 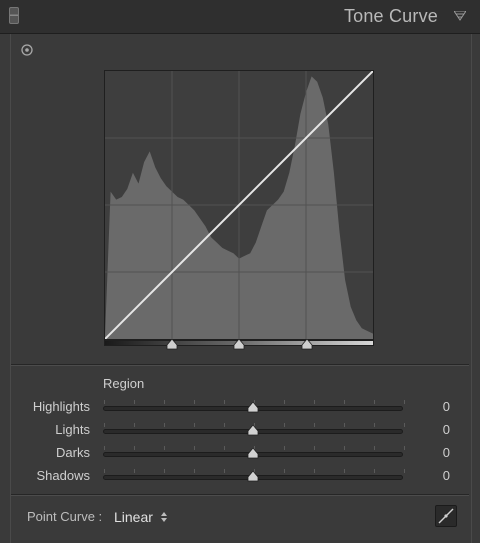 I want to click on slider-label: Shadows, so click(x=63, y=475).